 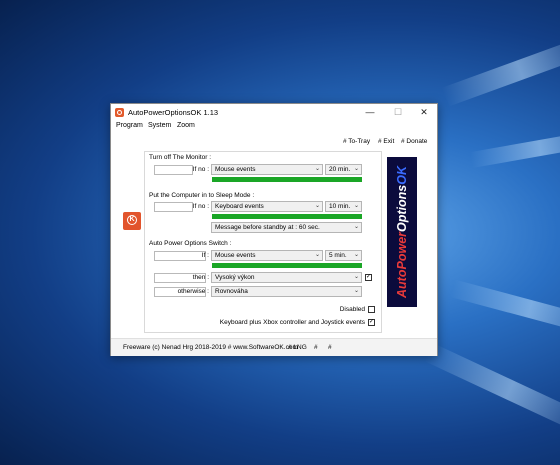 What do you see at coordinates (402, 250) in the screenshot?
I see `banner-text-power: Power` at bounding box center [402, 250].